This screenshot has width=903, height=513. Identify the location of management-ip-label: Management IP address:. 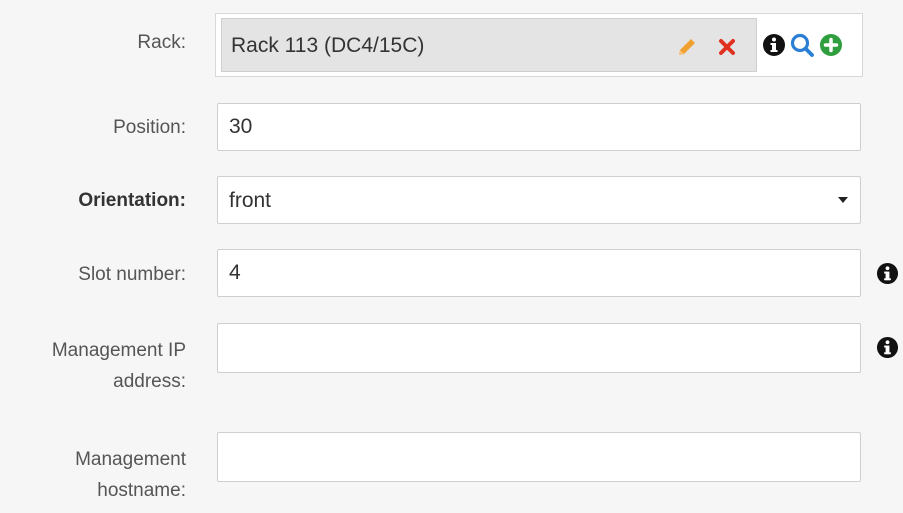
(93, 366).